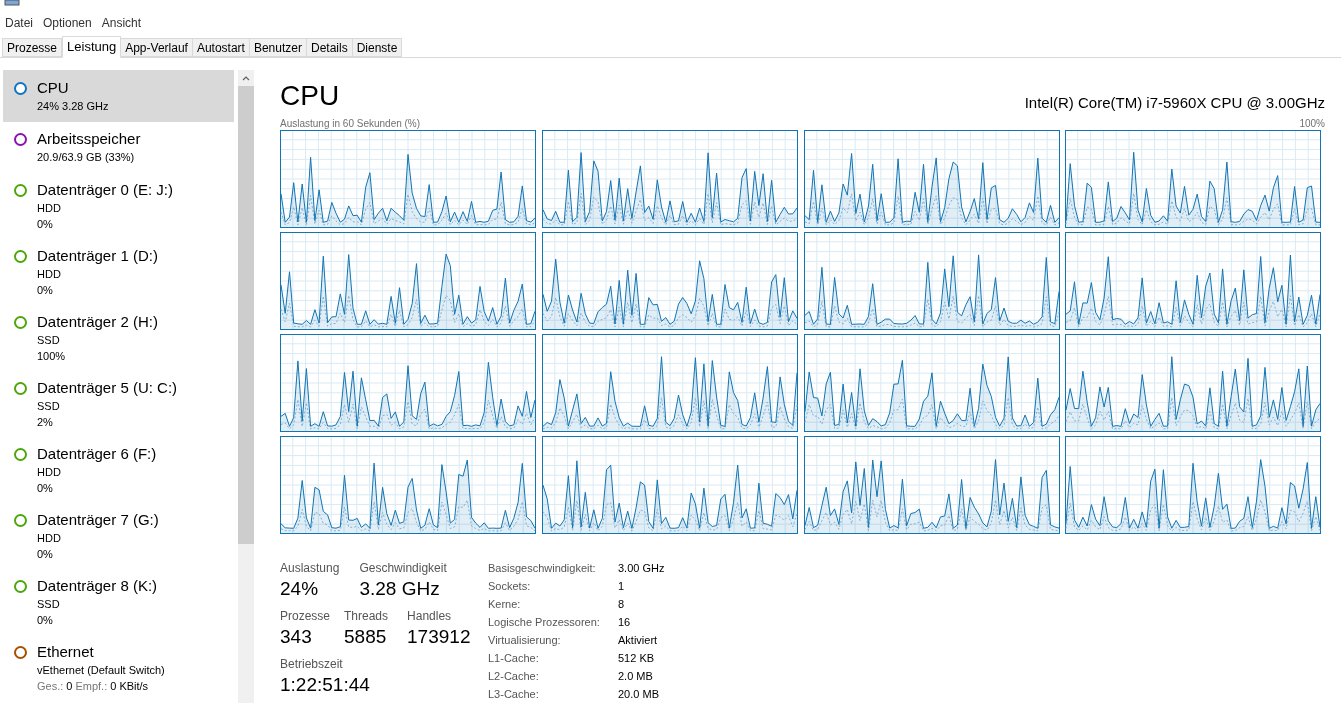 The height and width of the screenshot is (703, 1341). I want to click on sidebar-item: Datenträger 6 (F:) HDD 0%, so click(118, 469).